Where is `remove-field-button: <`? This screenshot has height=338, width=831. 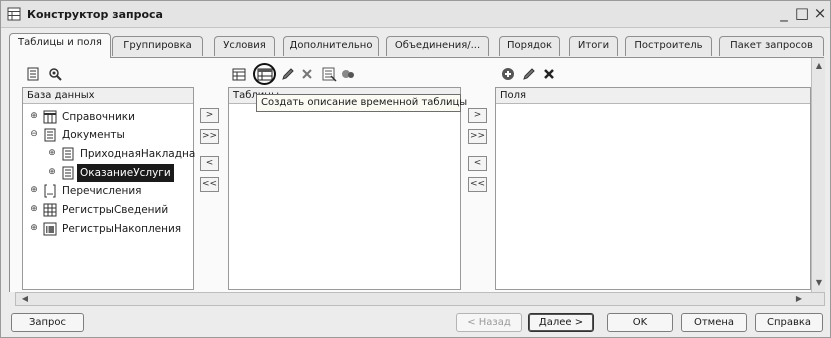 remove-field-button: < is located at coordinates (477, 163).